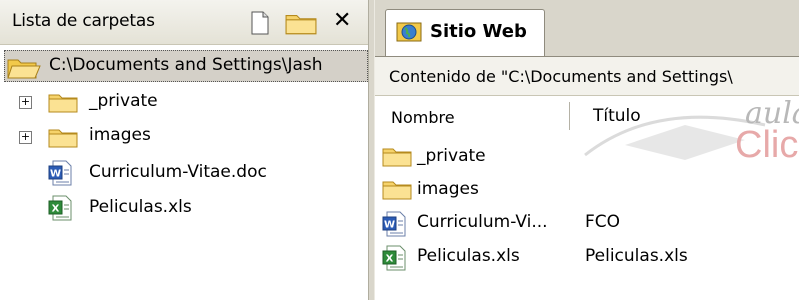  What do you see at coordinates (178, 172) in the screenshot?
I see `tree-item-label: Curriculum-Vitae.doc` at bounding box center [178, 172].